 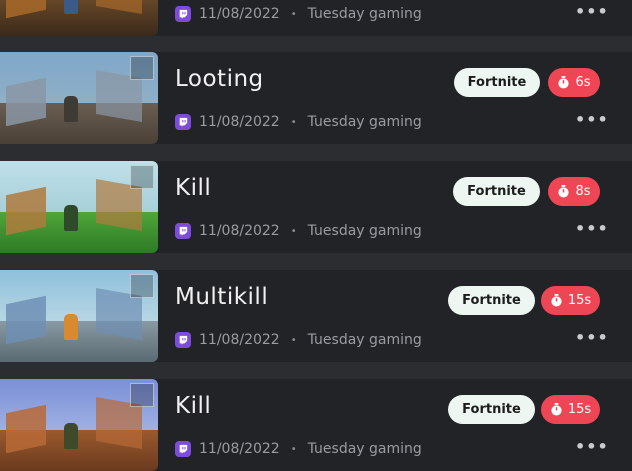 I want to click on clip-card: 11/08/2022 • Tuesday gaming •••, so click(x=316, y=18).